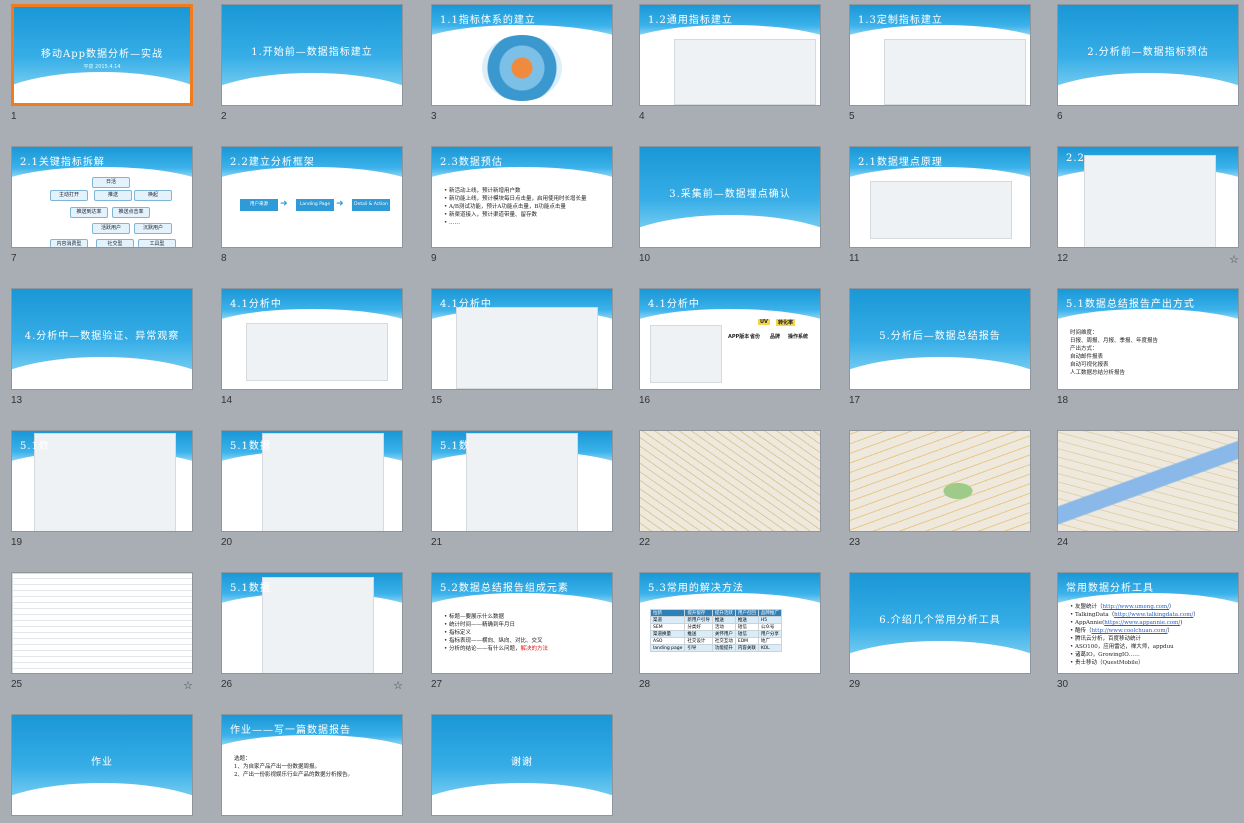 The image size is (1244, 823). I want to click on slide-thumbnail-cell: 1.3定制指标建立 5, so click(941, 63).